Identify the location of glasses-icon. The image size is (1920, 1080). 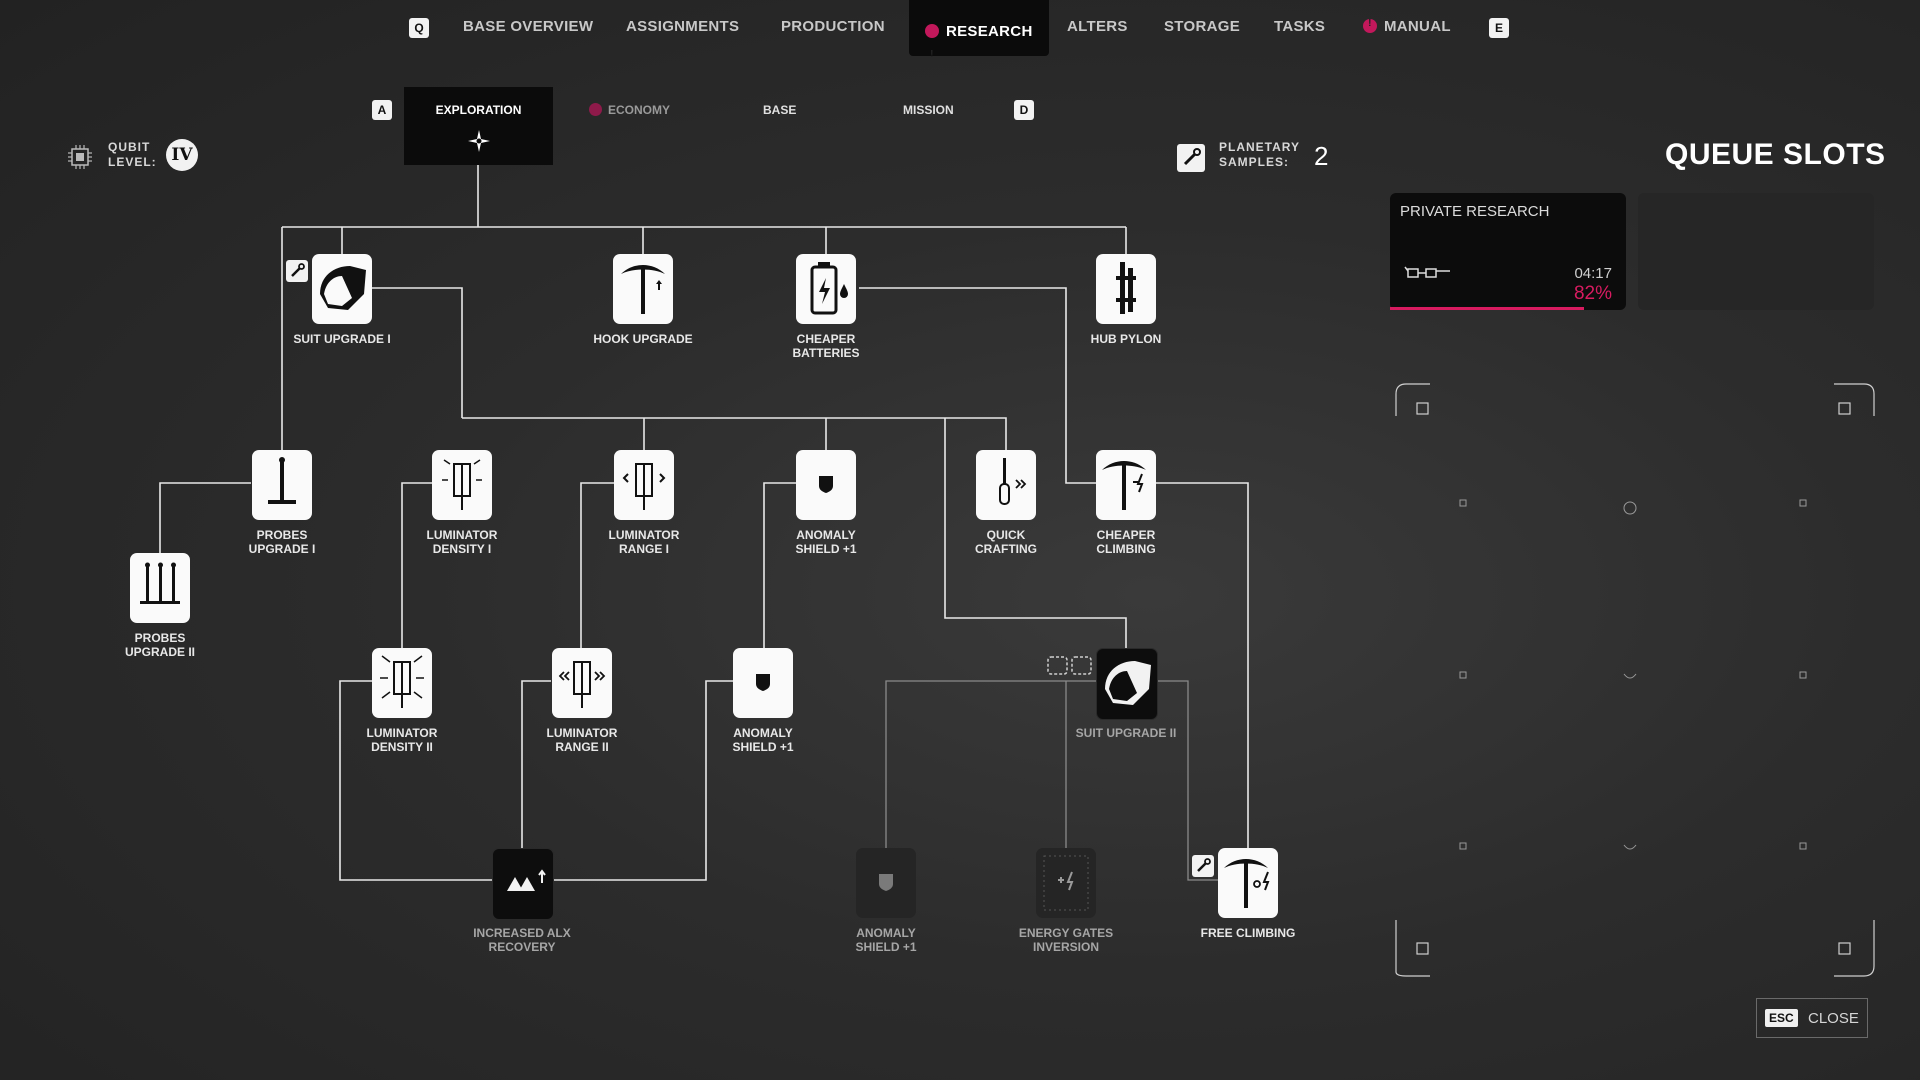
(1427, 272).